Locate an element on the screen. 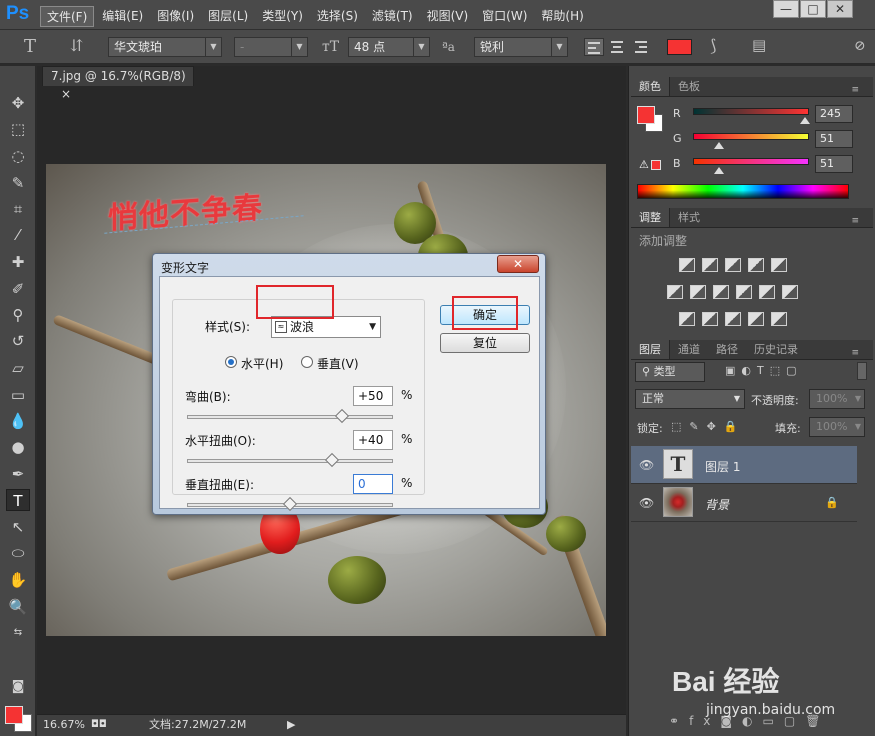  close-tab-icon: × is located at coordinates (66, 94).